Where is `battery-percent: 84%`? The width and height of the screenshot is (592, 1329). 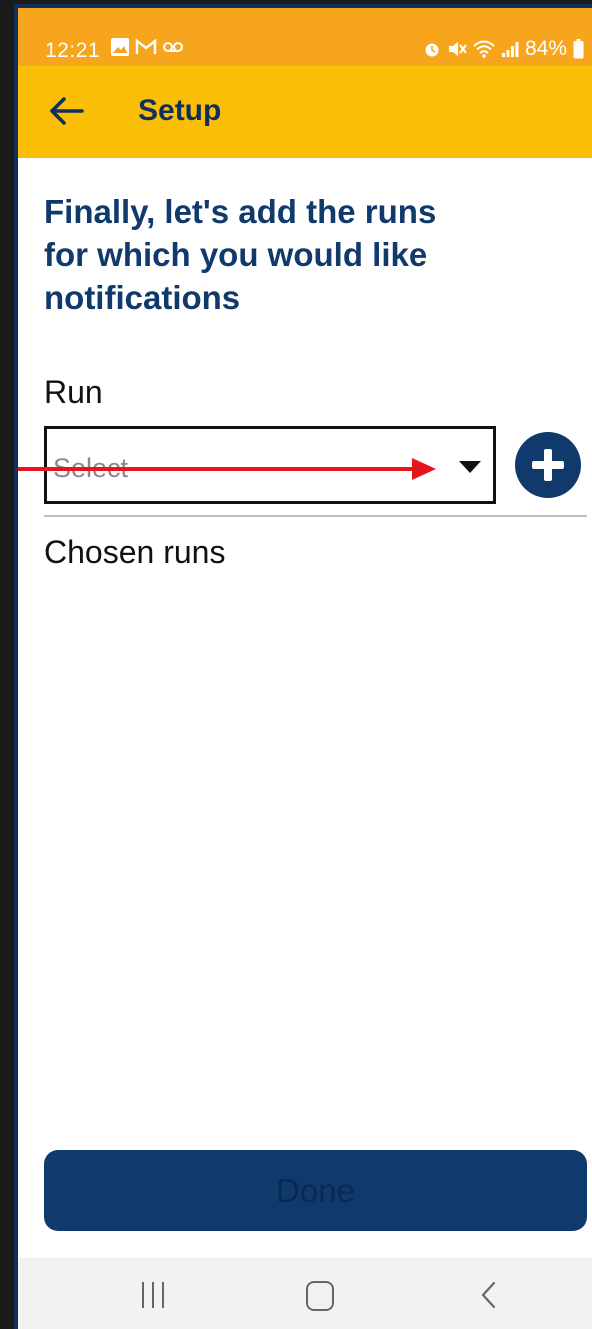
battery-percent: 84% is located at coordinates (545, 48).